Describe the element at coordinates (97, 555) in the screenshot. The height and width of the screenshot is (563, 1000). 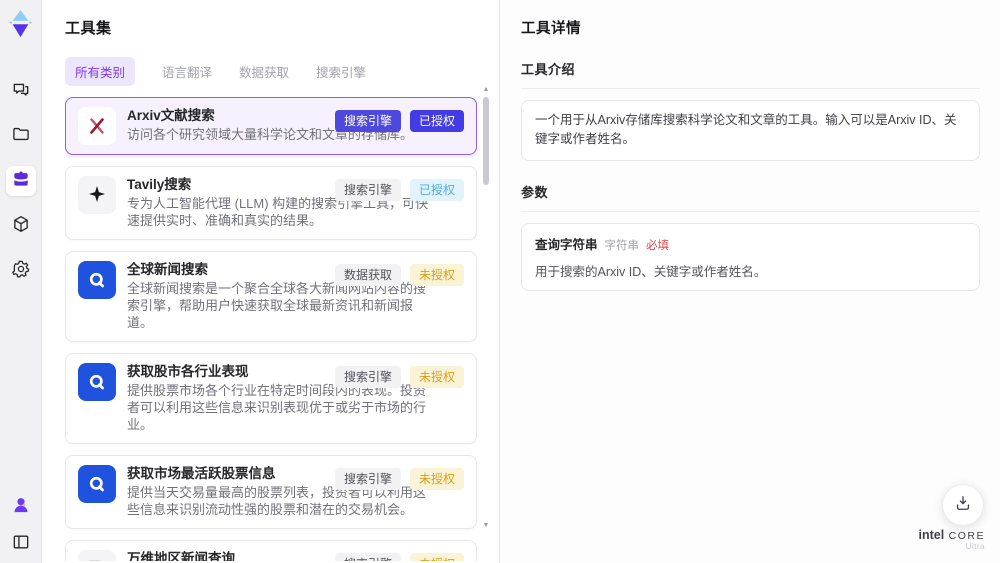
I see `news-building` at that location.